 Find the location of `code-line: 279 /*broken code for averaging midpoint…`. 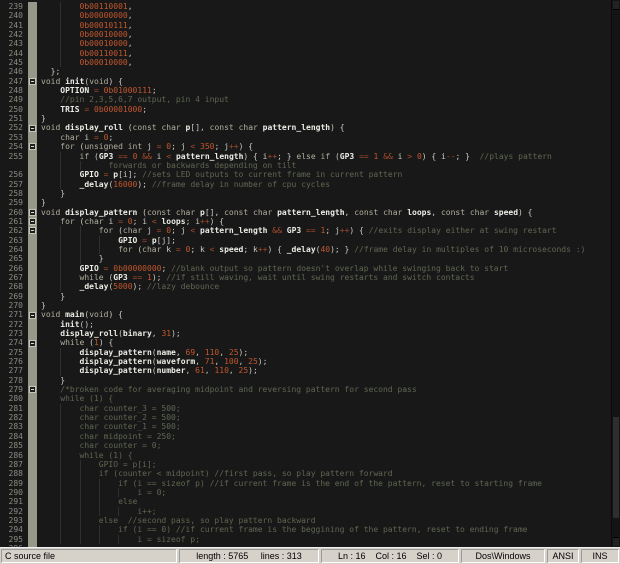

code-line: 279 /*broken code for averaging midpoint… is located at coordinates (310, 390).